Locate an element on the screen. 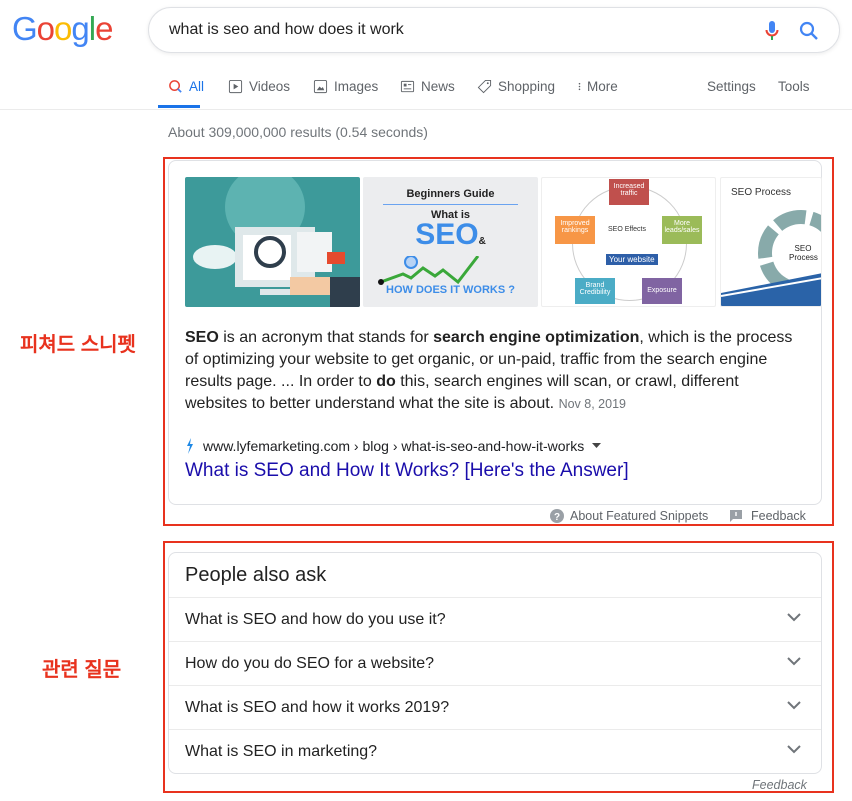  tab-more: More is located at coordinates (596, 86).